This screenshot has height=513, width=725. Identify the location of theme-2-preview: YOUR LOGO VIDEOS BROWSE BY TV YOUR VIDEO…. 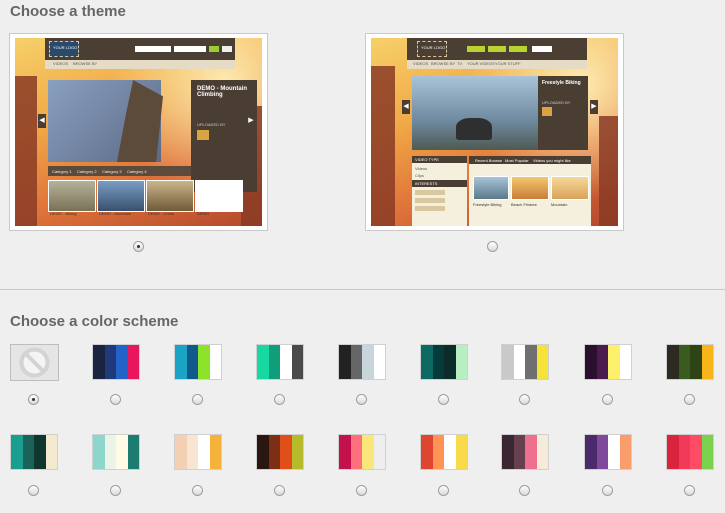
(494, 132).